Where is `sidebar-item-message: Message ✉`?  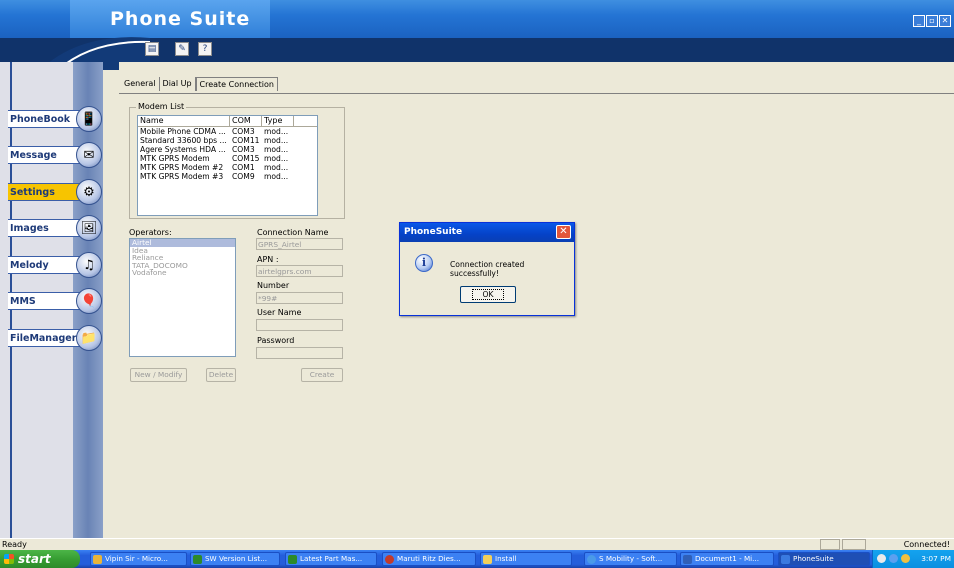 sidebar-item-message: Message ✉ is located at coordinates (55, 155).